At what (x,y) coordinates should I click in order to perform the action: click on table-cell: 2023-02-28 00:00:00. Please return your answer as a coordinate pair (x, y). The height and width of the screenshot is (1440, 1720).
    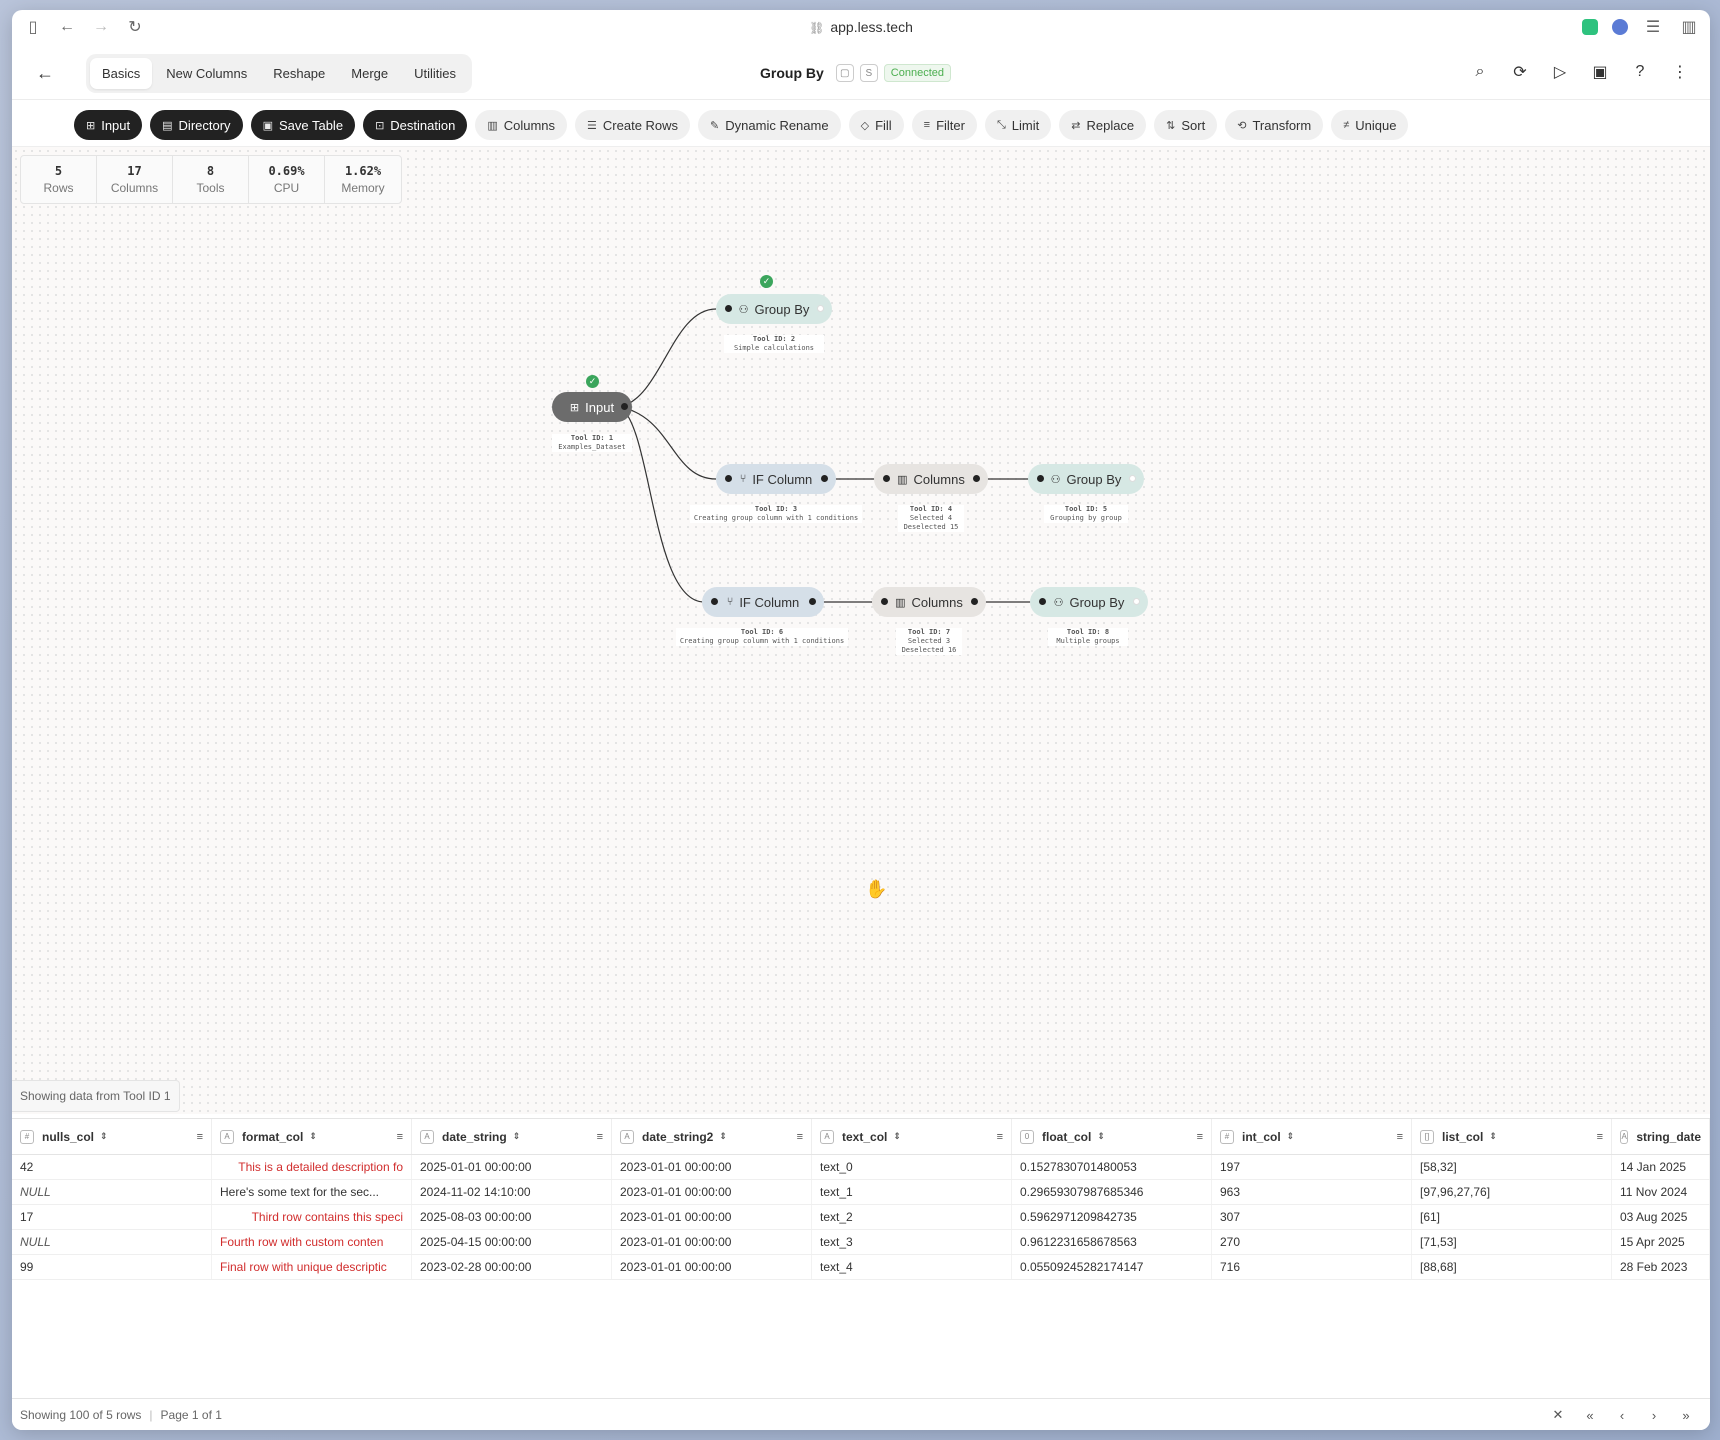
    Looking at the image, I should click on (512, 1267).